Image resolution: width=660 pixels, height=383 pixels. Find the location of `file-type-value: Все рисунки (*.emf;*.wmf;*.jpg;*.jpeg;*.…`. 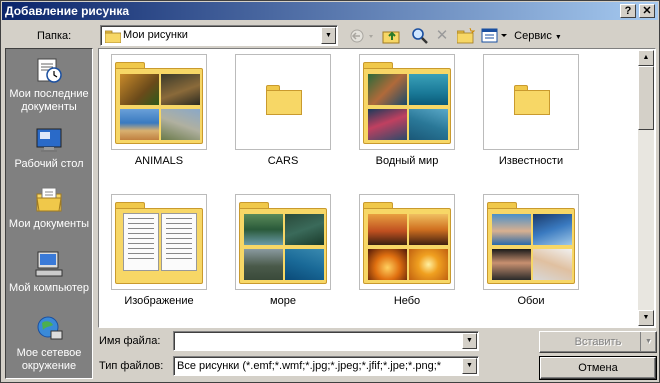

file-type-value: Все рисунки (*.emf;*.wmf;*.jpg;*.jpeg;*.… is located at coordinates (309, 366).